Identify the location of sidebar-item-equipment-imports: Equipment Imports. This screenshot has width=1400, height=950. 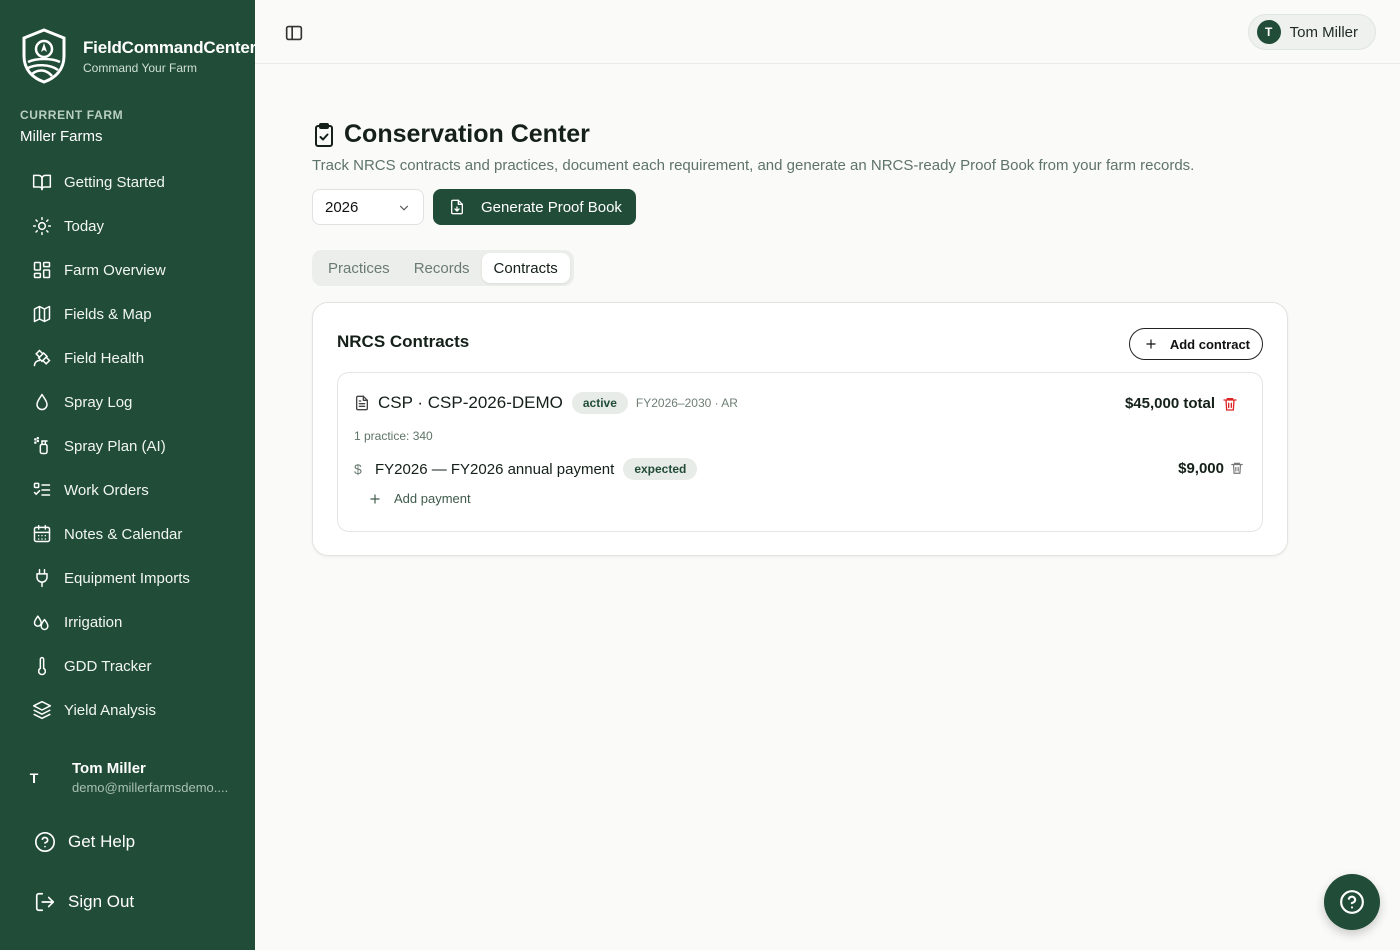
(131, 578).